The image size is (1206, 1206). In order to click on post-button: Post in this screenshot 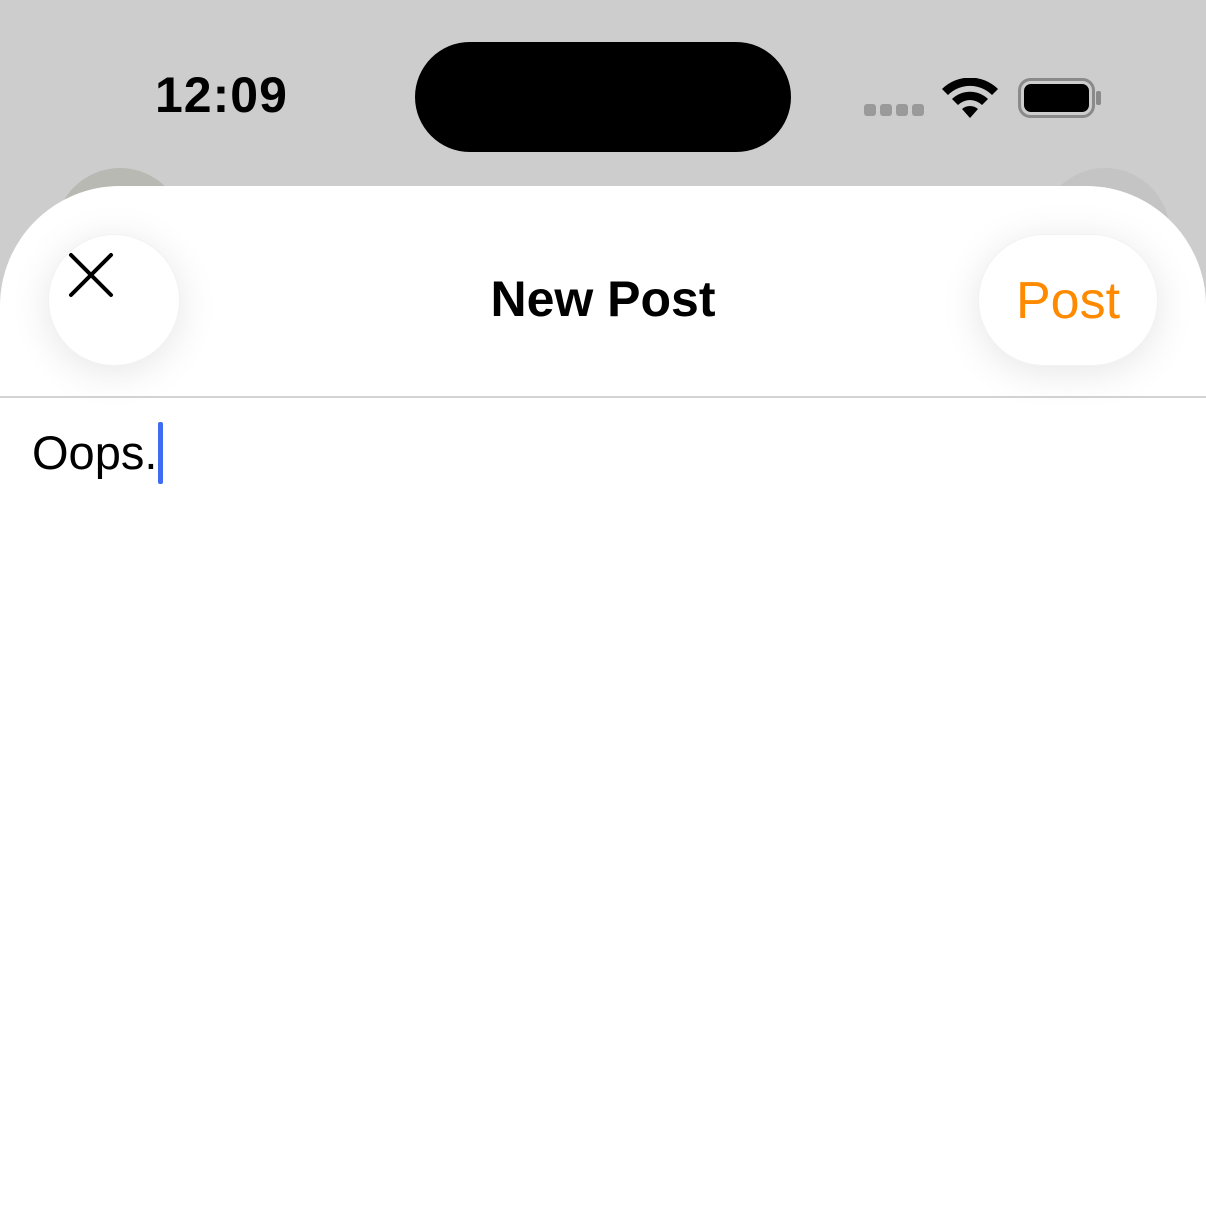, I will do `click(1068, 300)`.